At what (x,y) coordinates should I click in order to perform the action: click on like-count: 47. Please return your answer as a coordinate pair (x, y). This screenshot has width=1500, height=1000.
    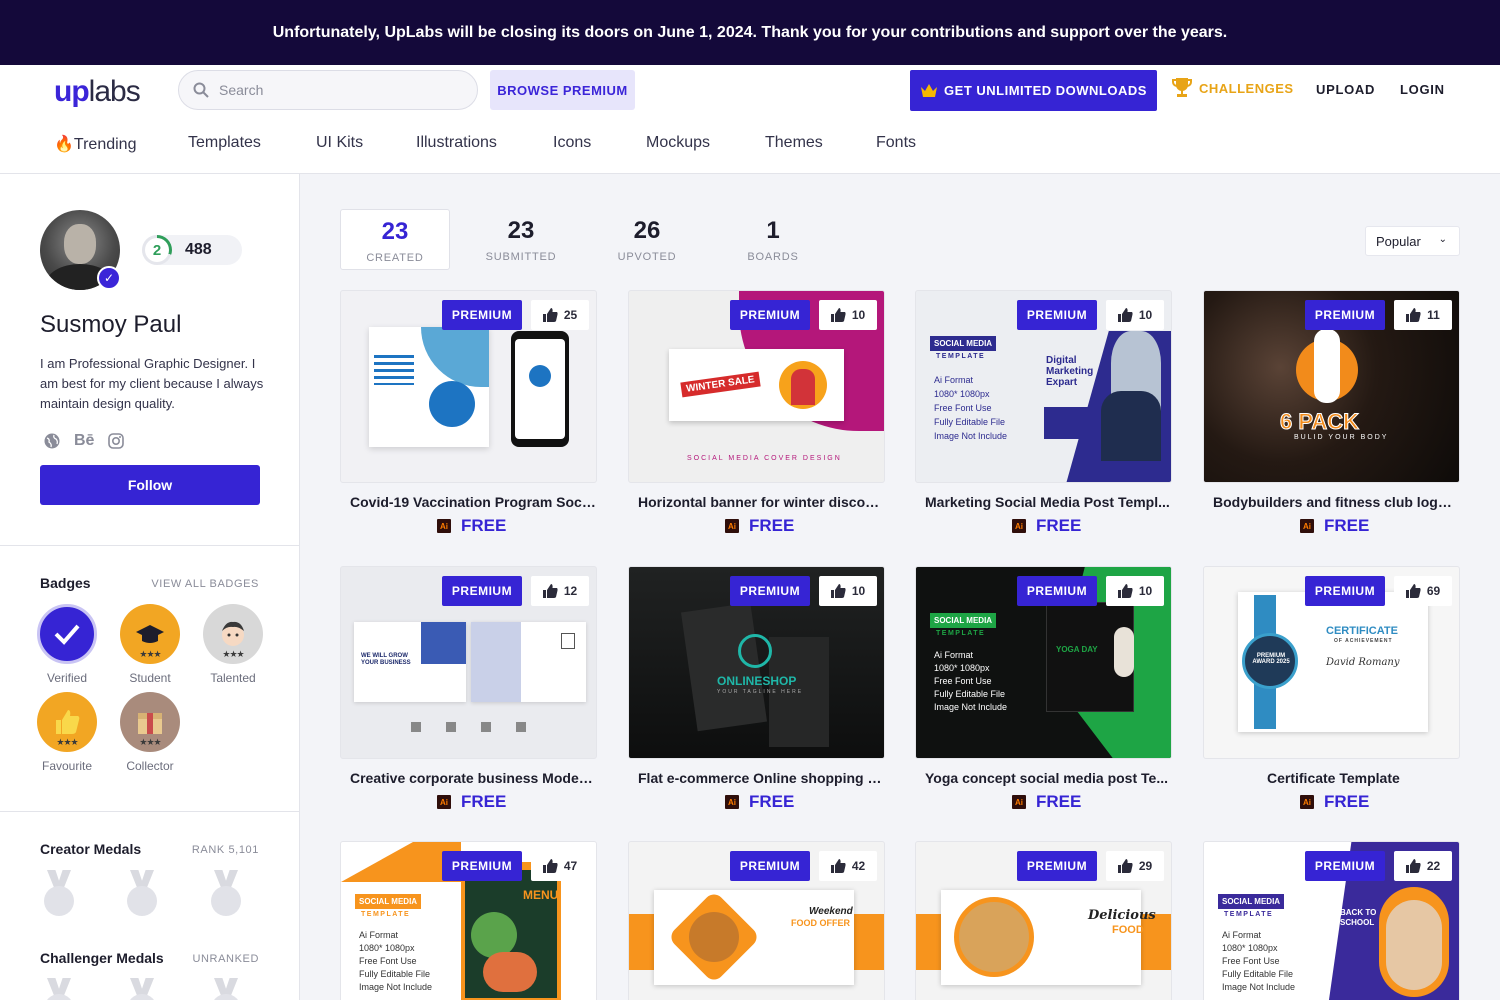
    Looking at the image, I should click on (560, 866).